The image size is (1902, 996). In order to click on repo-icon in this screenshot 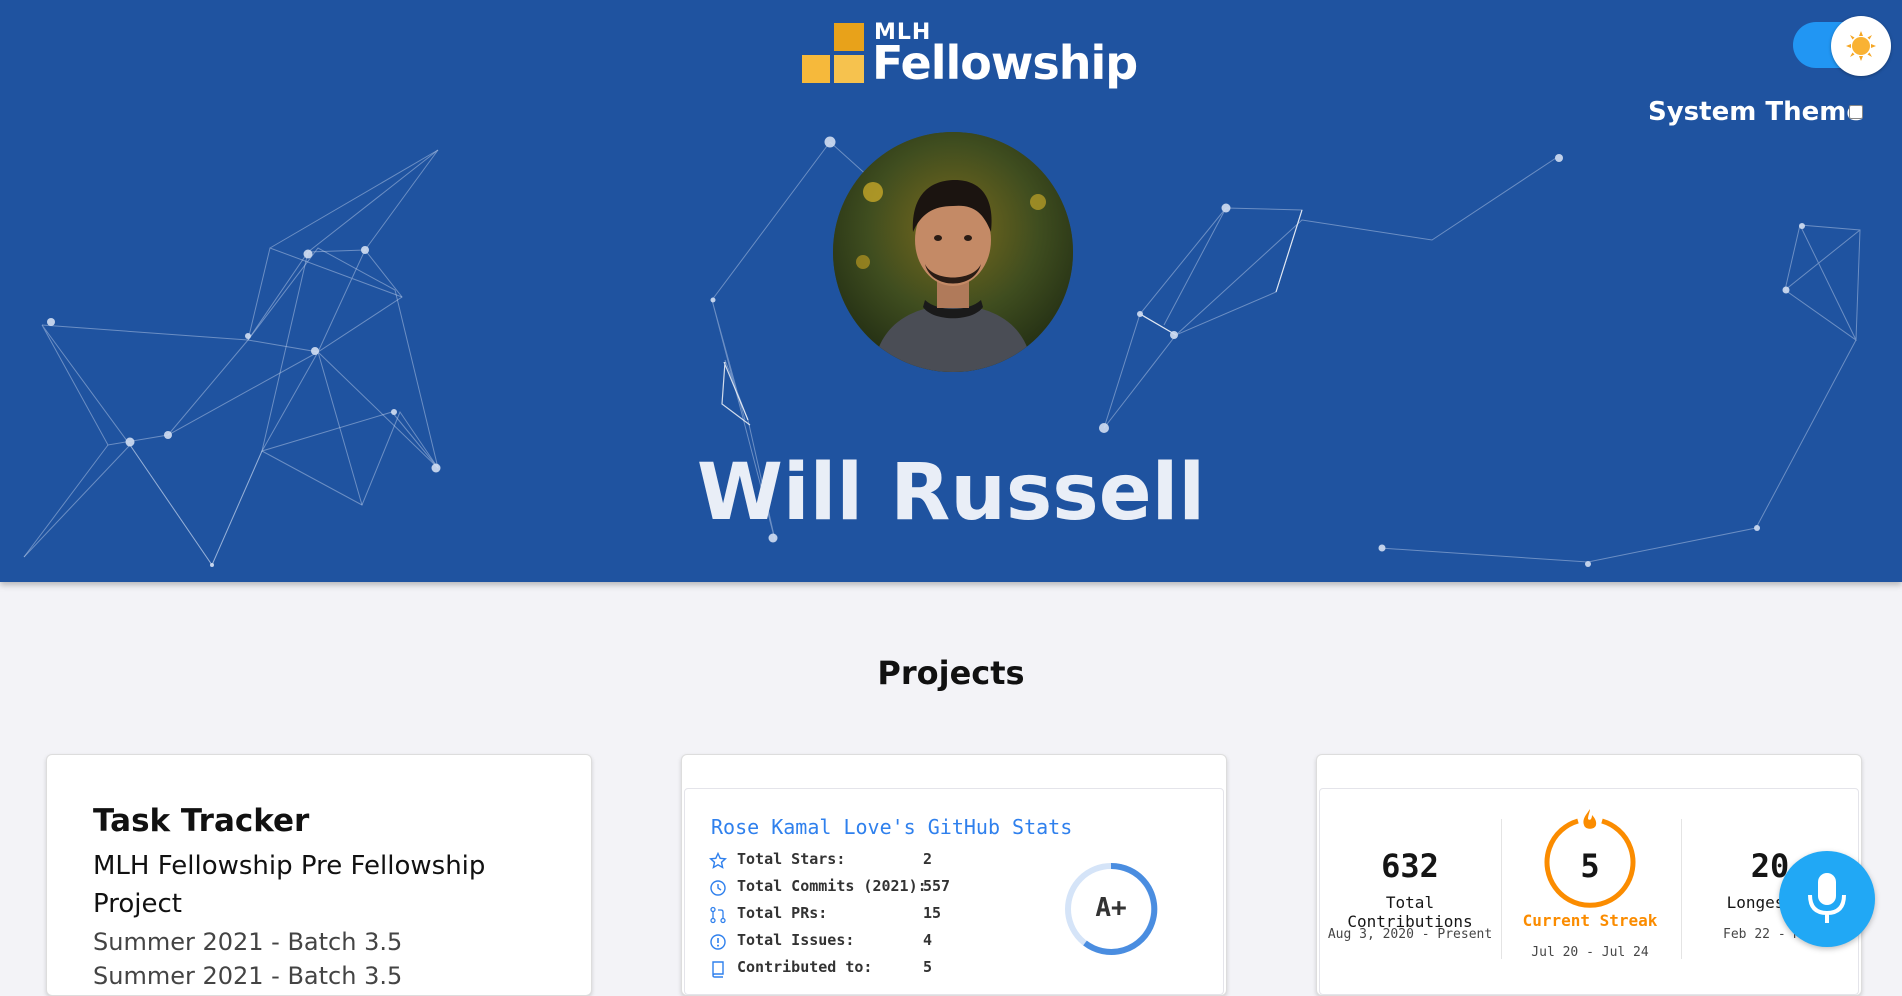, I will do `click(718, 969)`.